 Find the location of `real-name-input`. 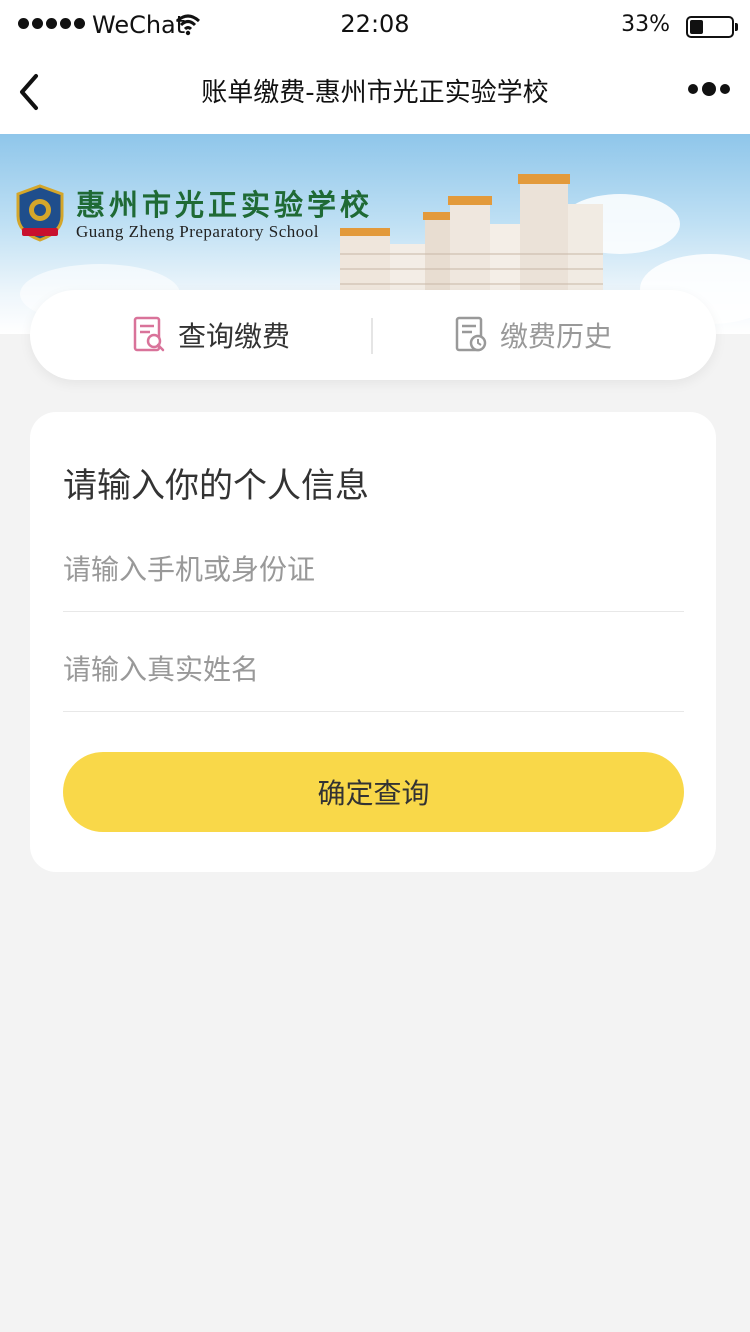

real-name-input is located at coordinates (373, 666).